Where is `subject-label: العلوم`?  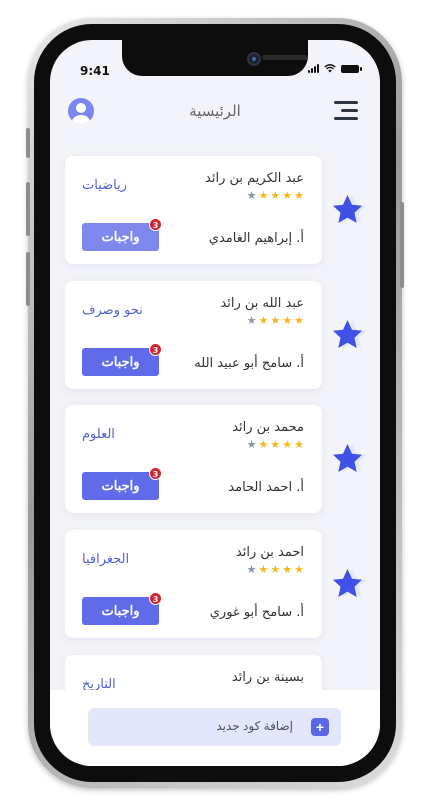 subject-label: العلوم is located at coordinates (98, 434).